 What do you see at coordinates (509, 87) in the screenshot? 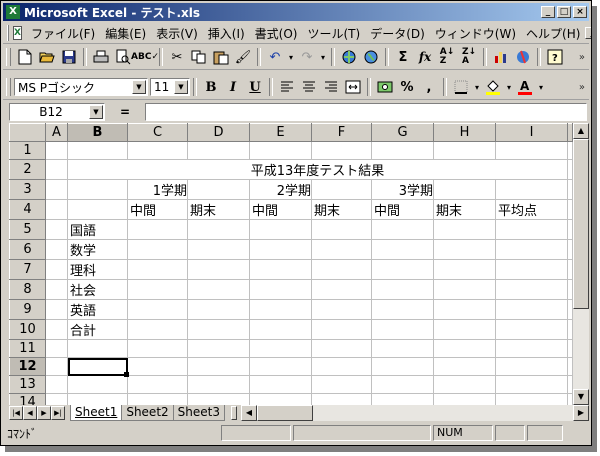
I see `fill-color-dropdown-icon: ▾` at bounding box center [509, 87].